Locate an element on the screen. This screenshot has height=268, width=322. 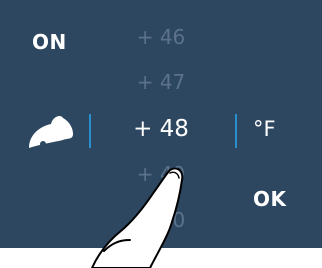
picker-value: + 46 is located at coordinates (161, 37).